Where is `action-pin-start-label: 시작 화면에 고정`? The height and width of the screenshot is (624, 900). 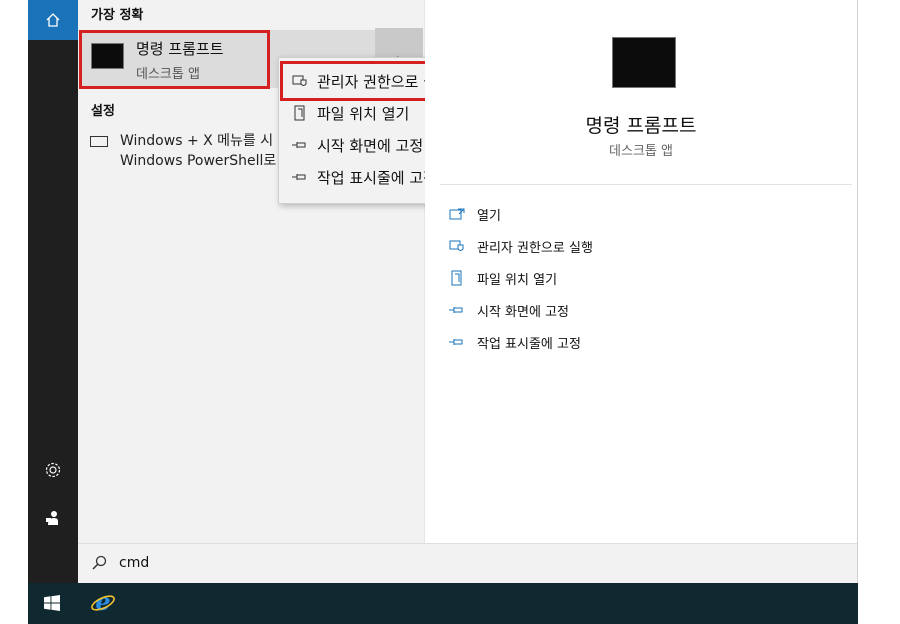 action-pin-start-label: 시작 화면에 고정 is located at coordinates (523, 312).